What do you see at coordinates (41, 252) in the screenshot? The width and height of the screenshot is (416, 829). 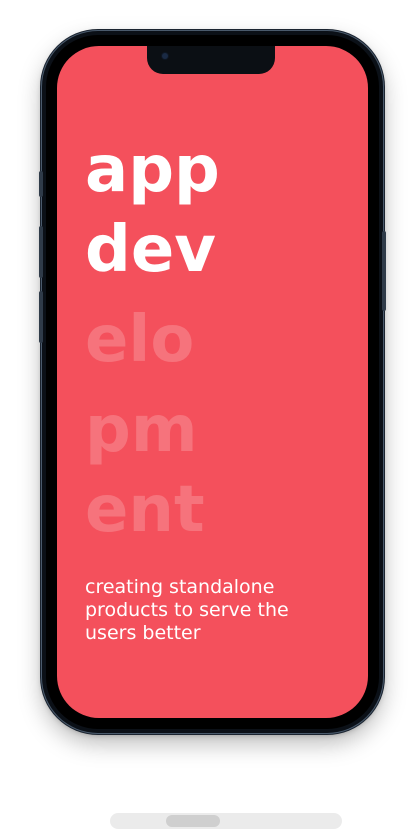 I see `volume-up-button` at bounding box center [41, 252].